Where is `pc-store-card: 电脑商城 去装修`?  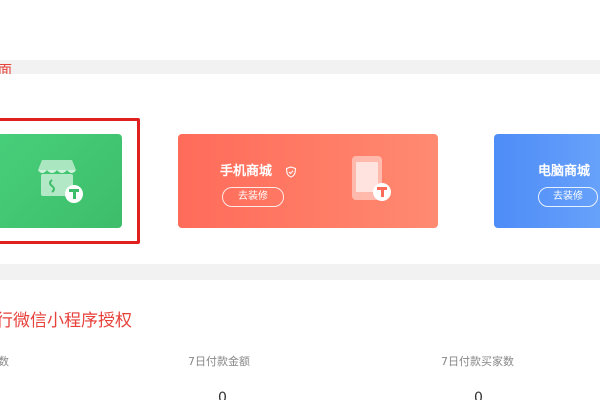
pc-store-card: 电脑商城 去装修 is located at coordinates (547, 181).